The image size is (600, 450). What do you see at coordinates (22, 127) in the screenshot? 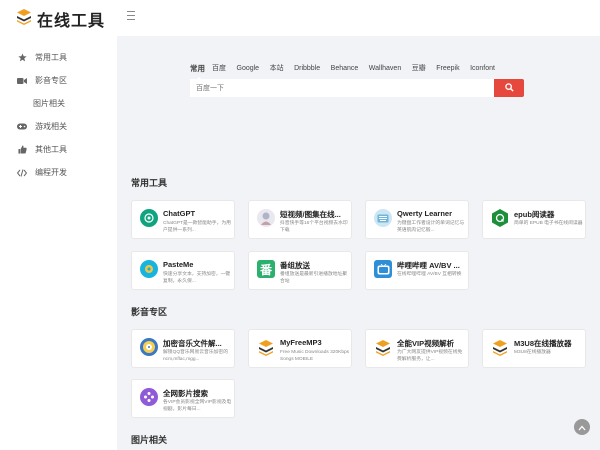
I see `gamepad-icon` at bounding box center [22, 127].